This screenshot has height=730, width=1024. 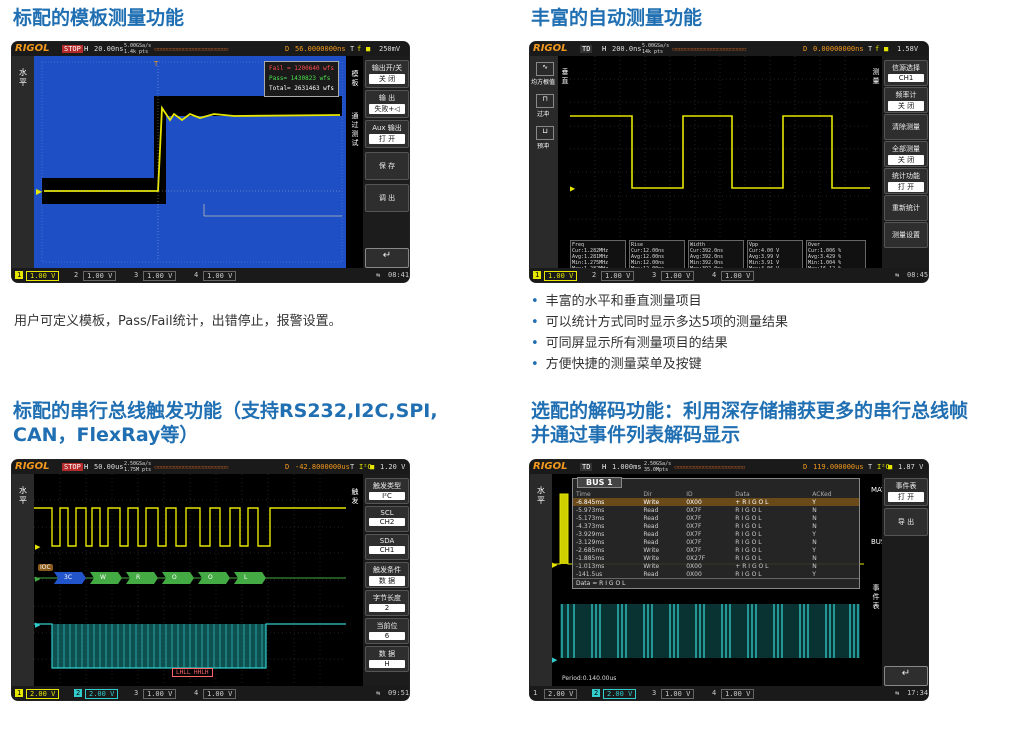 What do you see at coordinates (689, 494) in the screenshot?
I see `column-header: ID` at bounding box center [689, 494].